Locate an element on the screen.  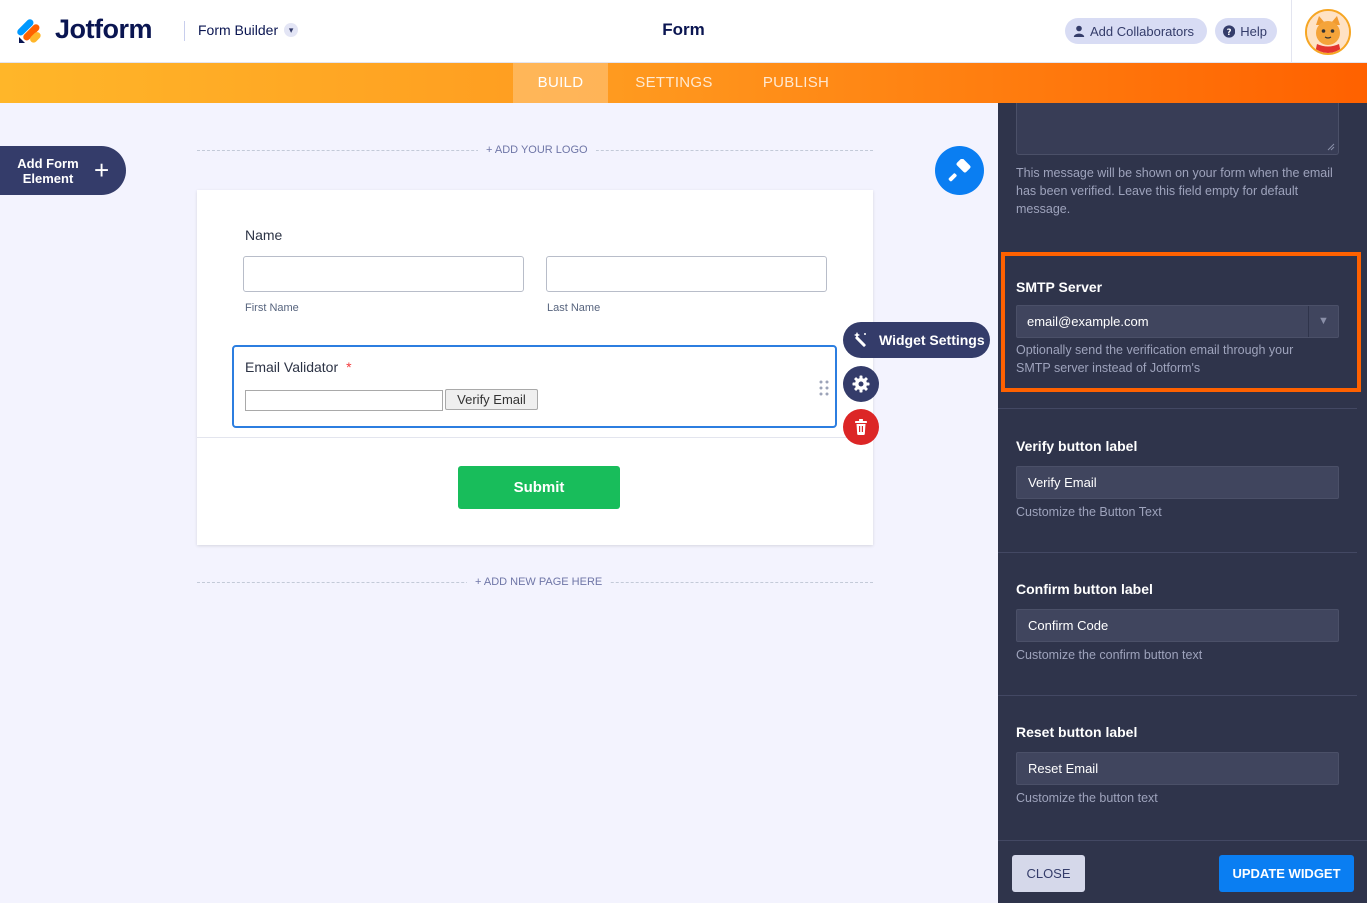
required-asterisk: * is located at coordinates (349, 367).